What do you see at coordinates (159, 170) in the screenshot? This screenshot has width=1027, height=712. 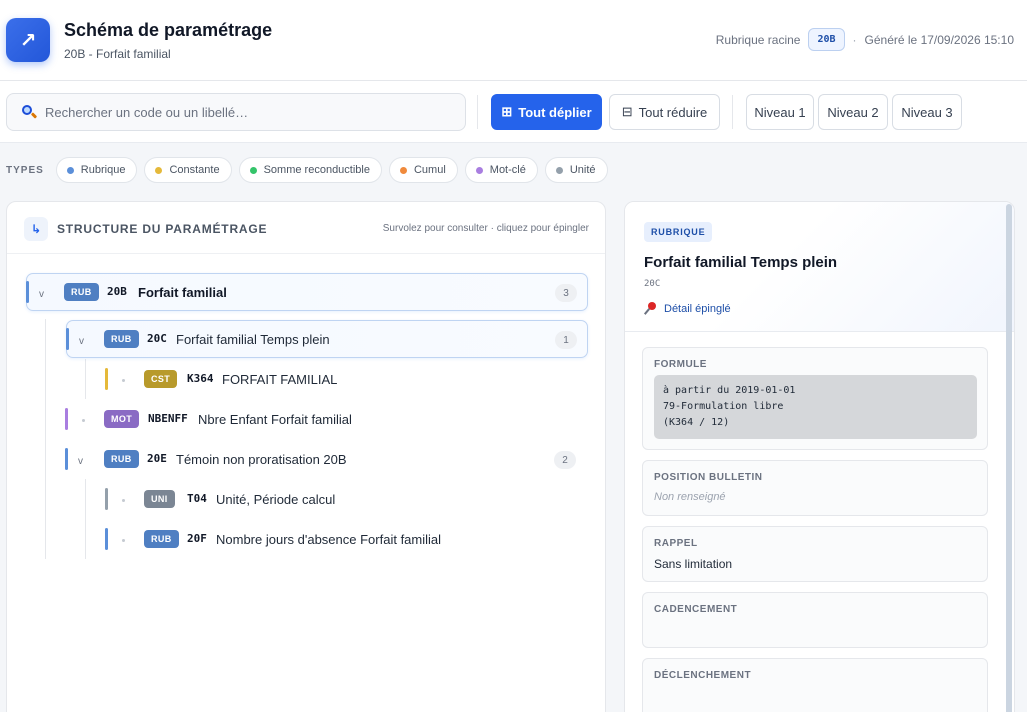 I see `constante-dot` at bounding box center [159, 170].